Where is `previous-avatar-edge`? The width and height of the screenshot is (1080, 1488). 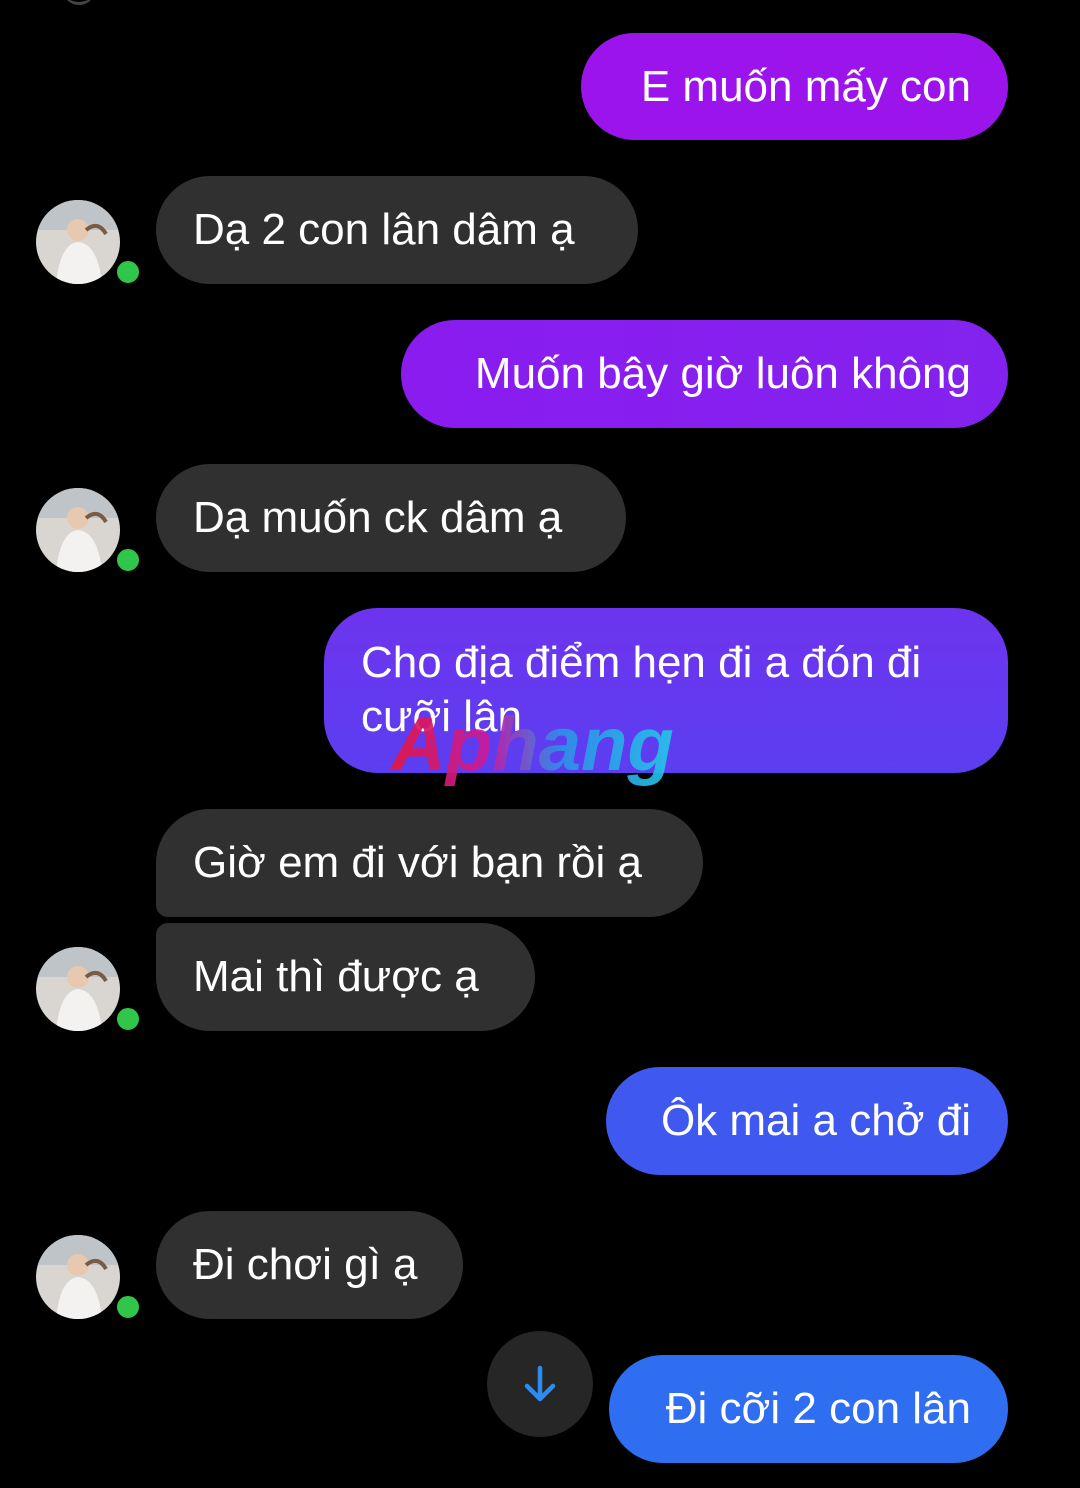
previous-avatar-edge is located at coordinates (79, 2).